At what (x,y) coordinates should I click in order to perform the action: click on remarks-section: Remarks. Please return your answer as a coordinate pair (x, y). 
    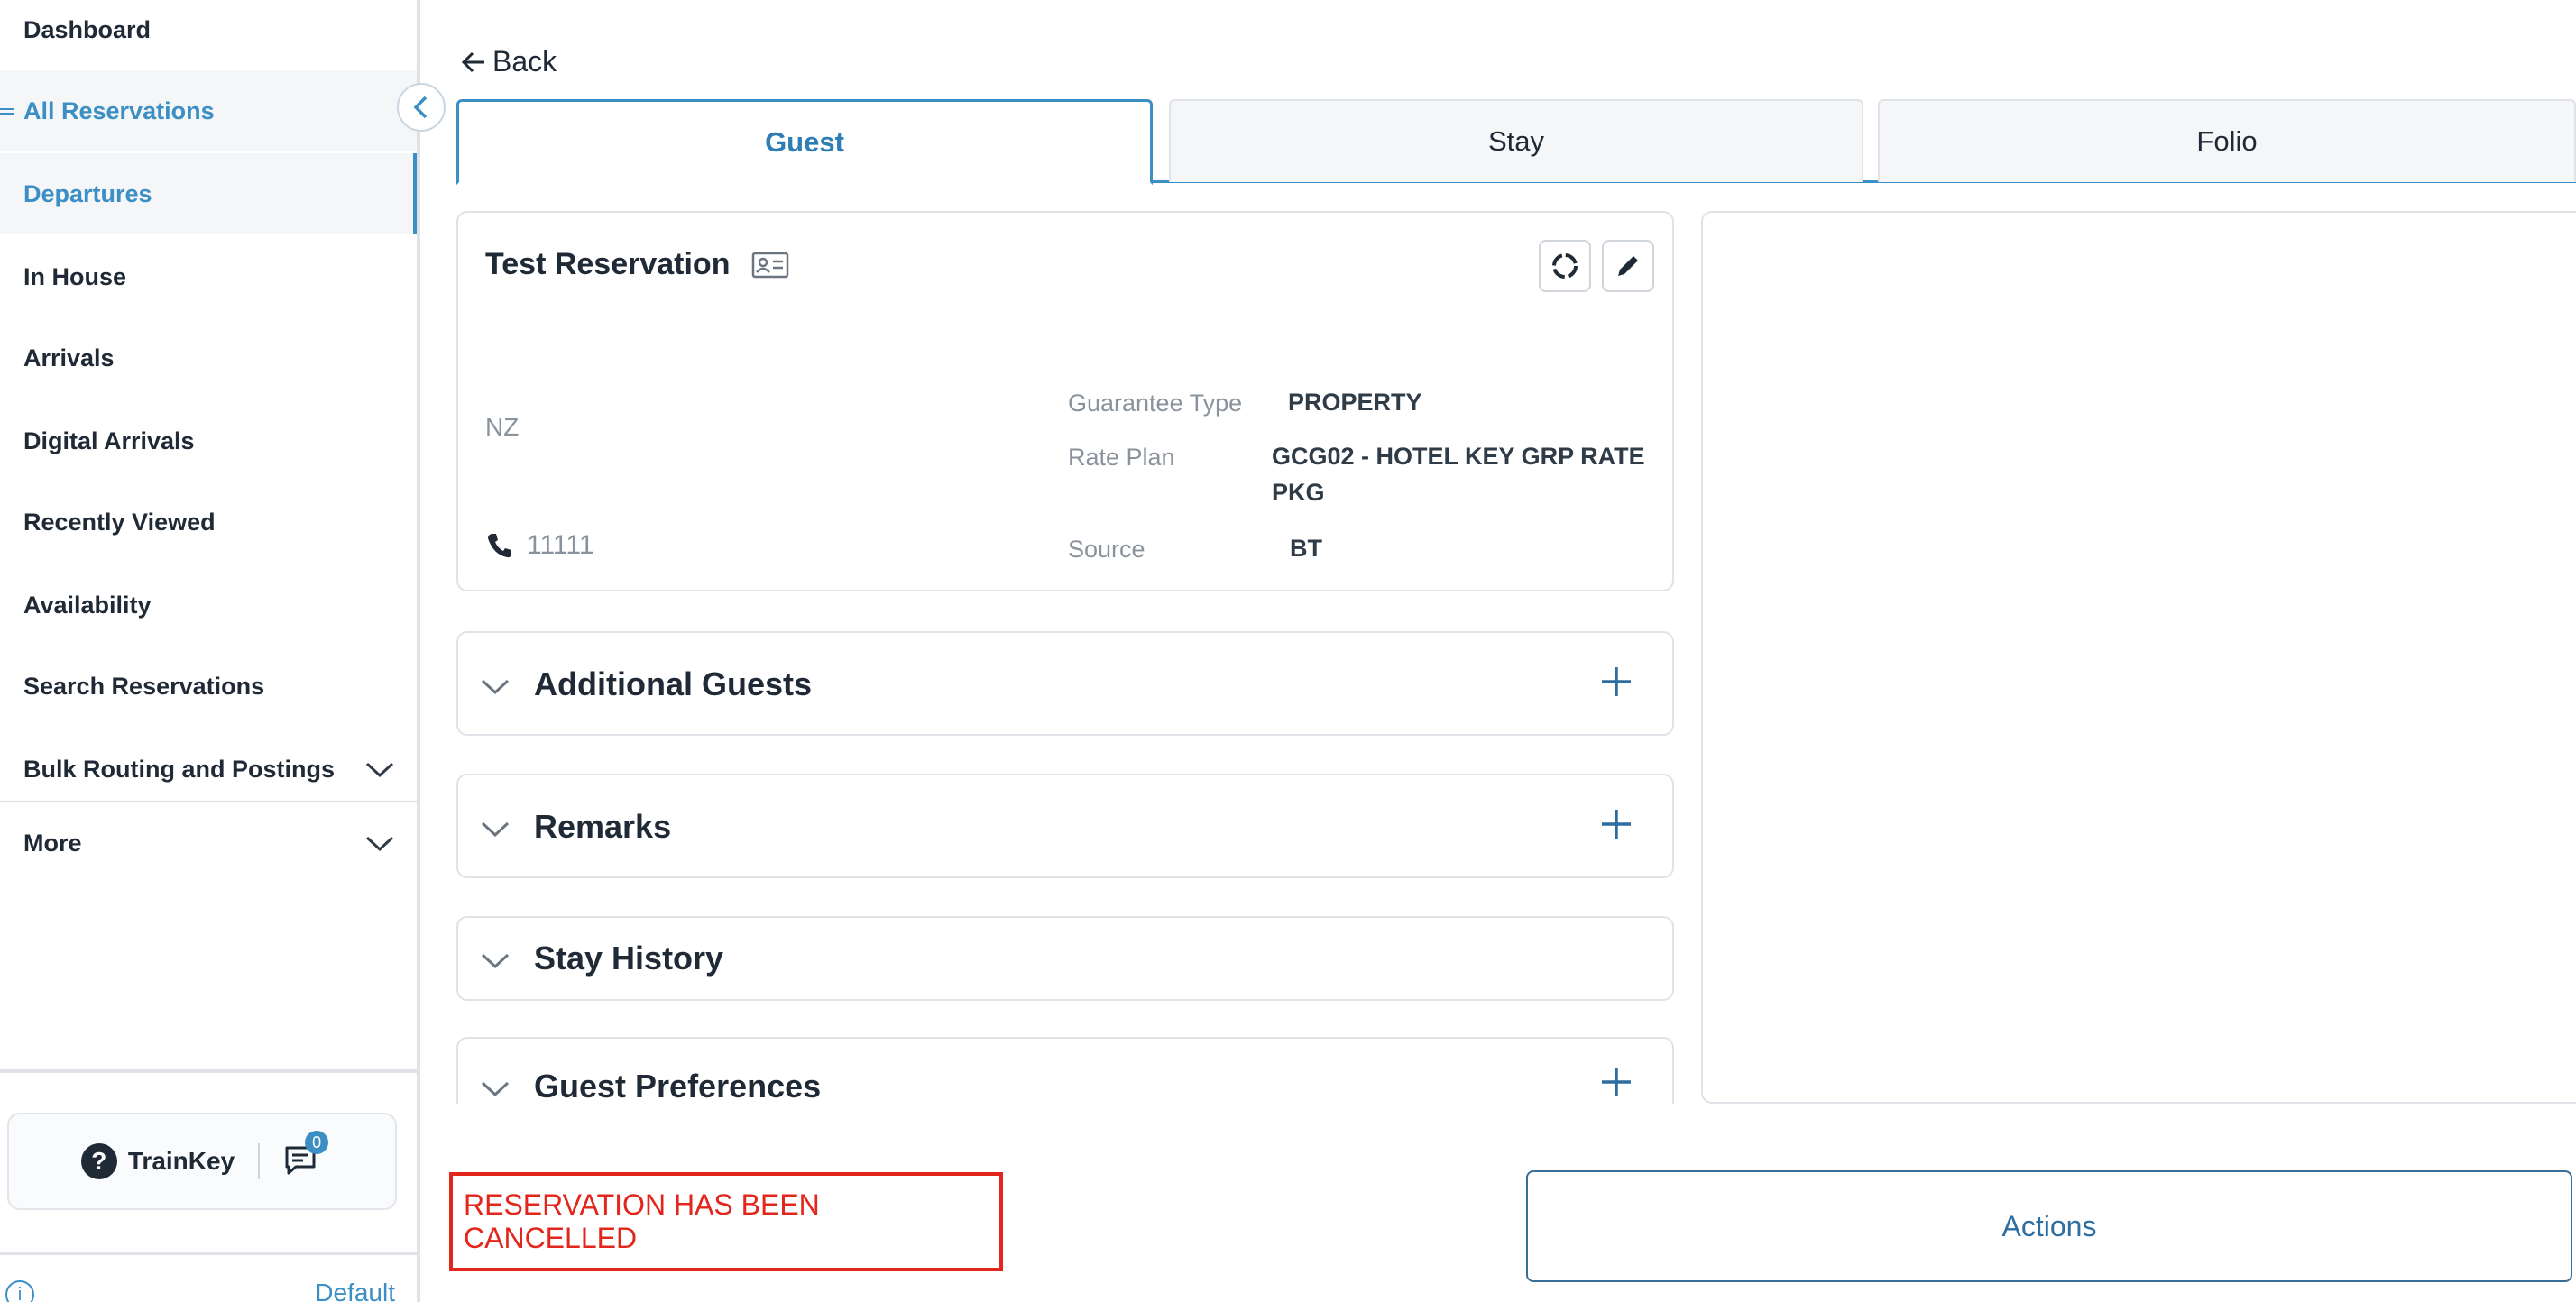
    Looking at the image, I should click on (1065, 826).